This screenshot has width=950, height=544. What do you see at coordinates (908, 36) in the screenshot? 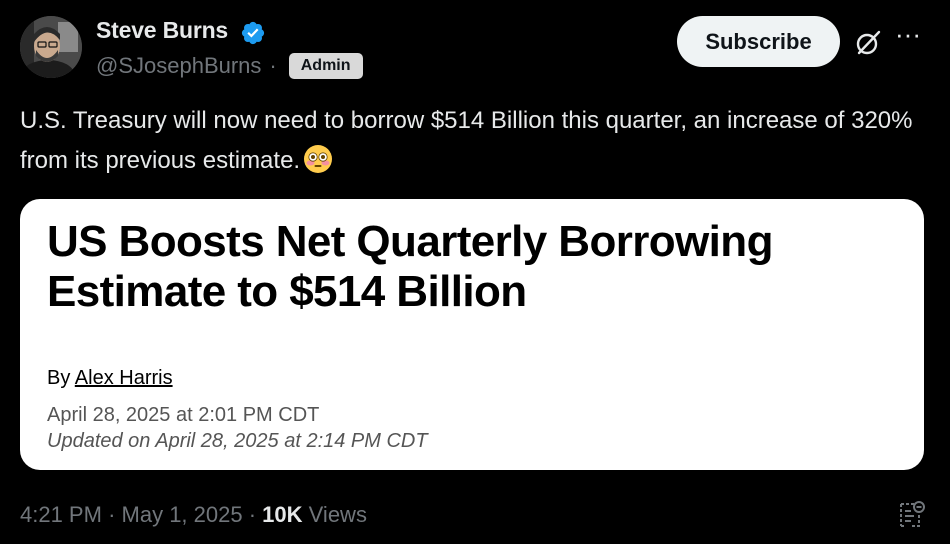
I see `more-icon: ···` at bounding box center [908, 36].